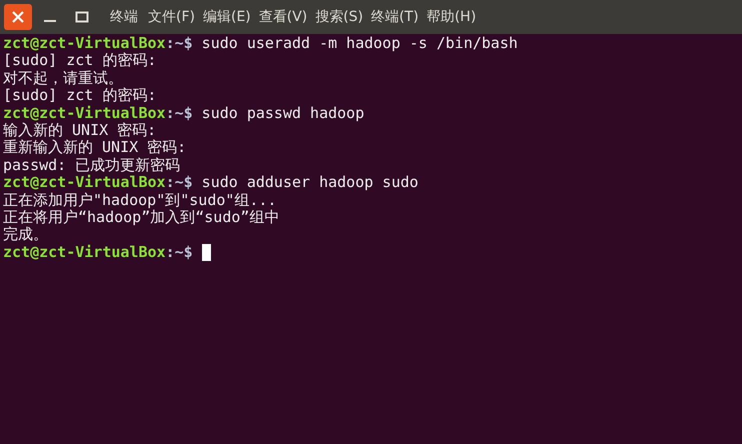 This screenshot has width=742, height=444. Describe the element at coordinates (339, 17) in the screenshot. I see `menu-item: 搜索(S)` at that location.